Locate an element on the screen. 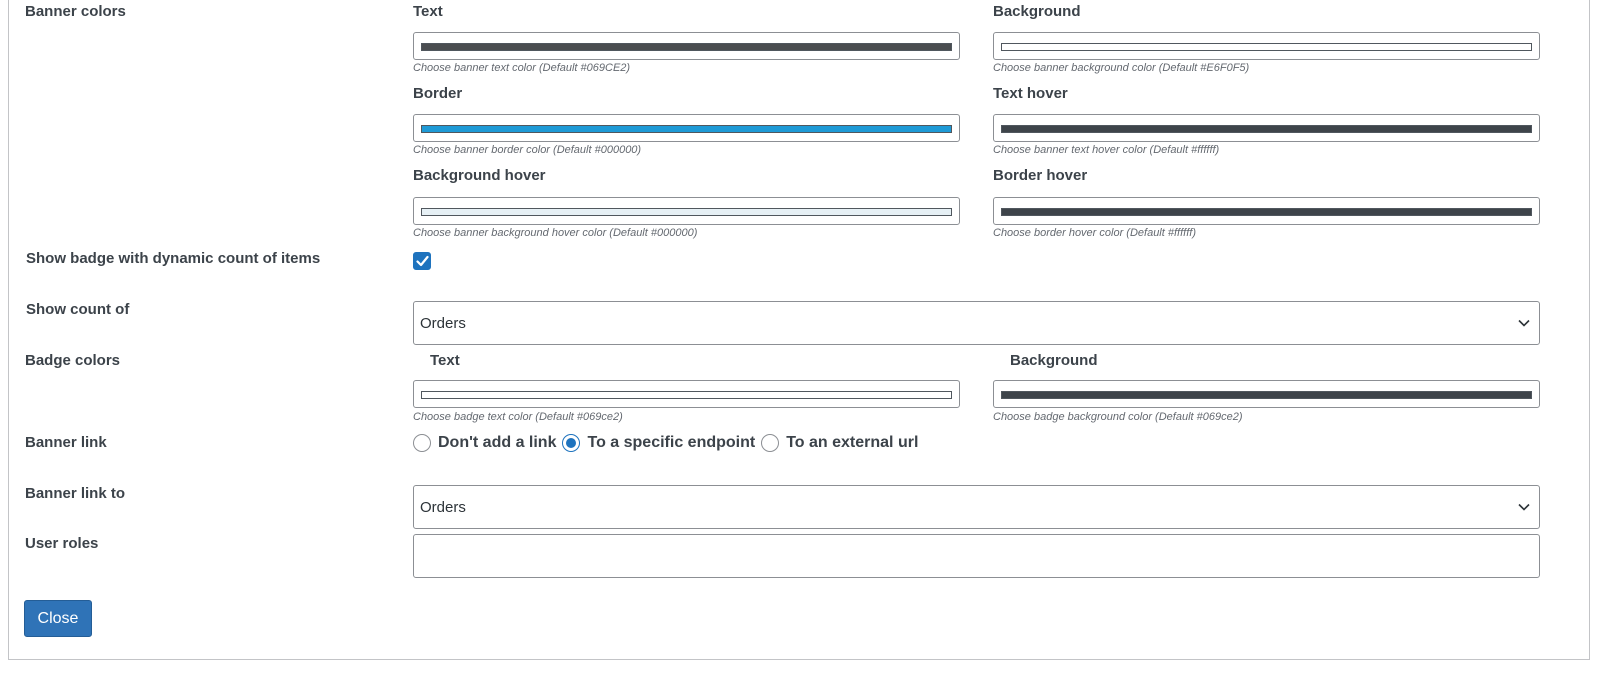 This screenshot has height=676, width=1599. banner-link-to-value: Orders is located at coordinates (443, 507).